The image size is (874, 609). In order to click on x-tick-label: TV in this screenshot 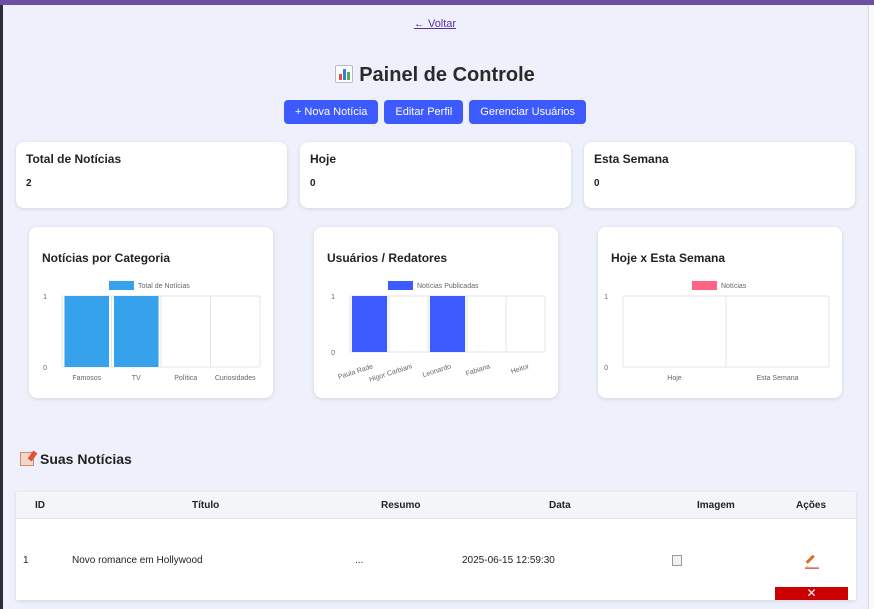, I will do `click(136, 378)`.